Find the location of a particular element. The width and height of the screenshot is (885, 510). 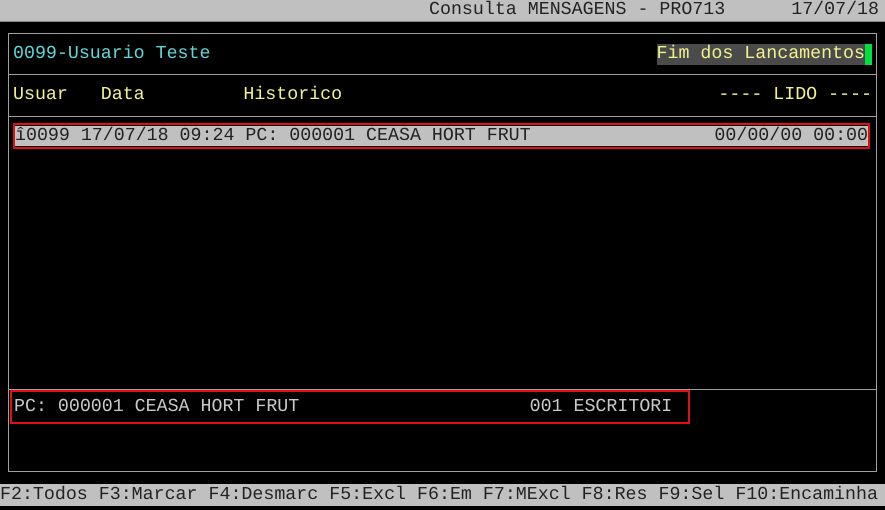

status-label: Fim dos Lancamentos is located at coordinates (760, 54).